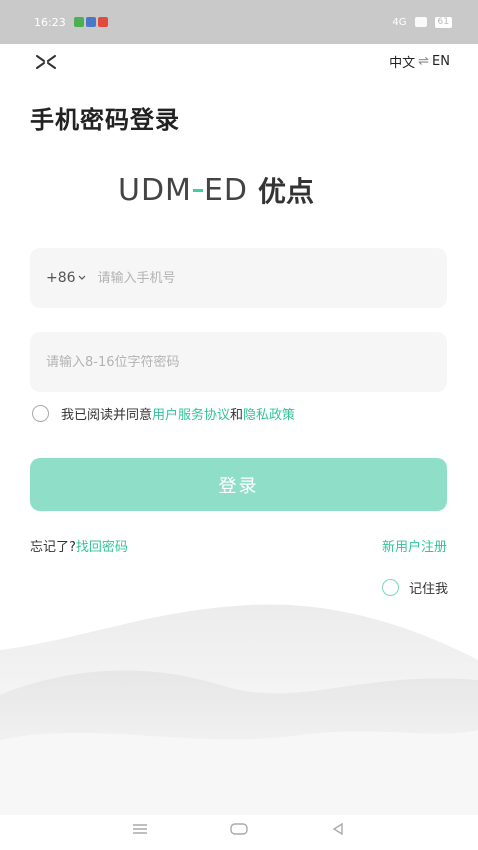  What do you see at coordinates (238, 484) in the screenshot?
I see `login-button: 登录` at bounding box center [238, 484].